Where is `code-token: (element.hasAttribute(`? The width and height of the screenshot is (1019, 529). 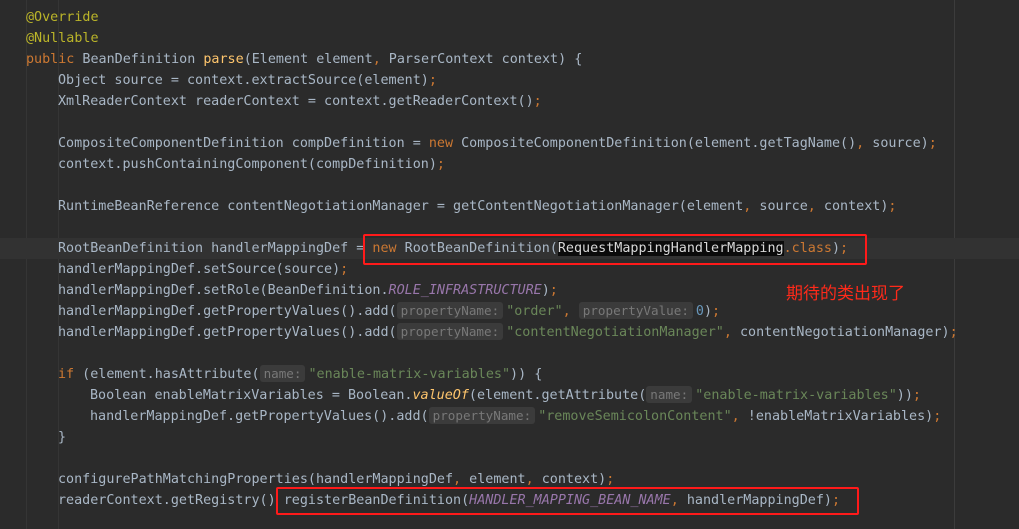 code-token: (element.hasAttribute( is located at coordinates (167, 374).